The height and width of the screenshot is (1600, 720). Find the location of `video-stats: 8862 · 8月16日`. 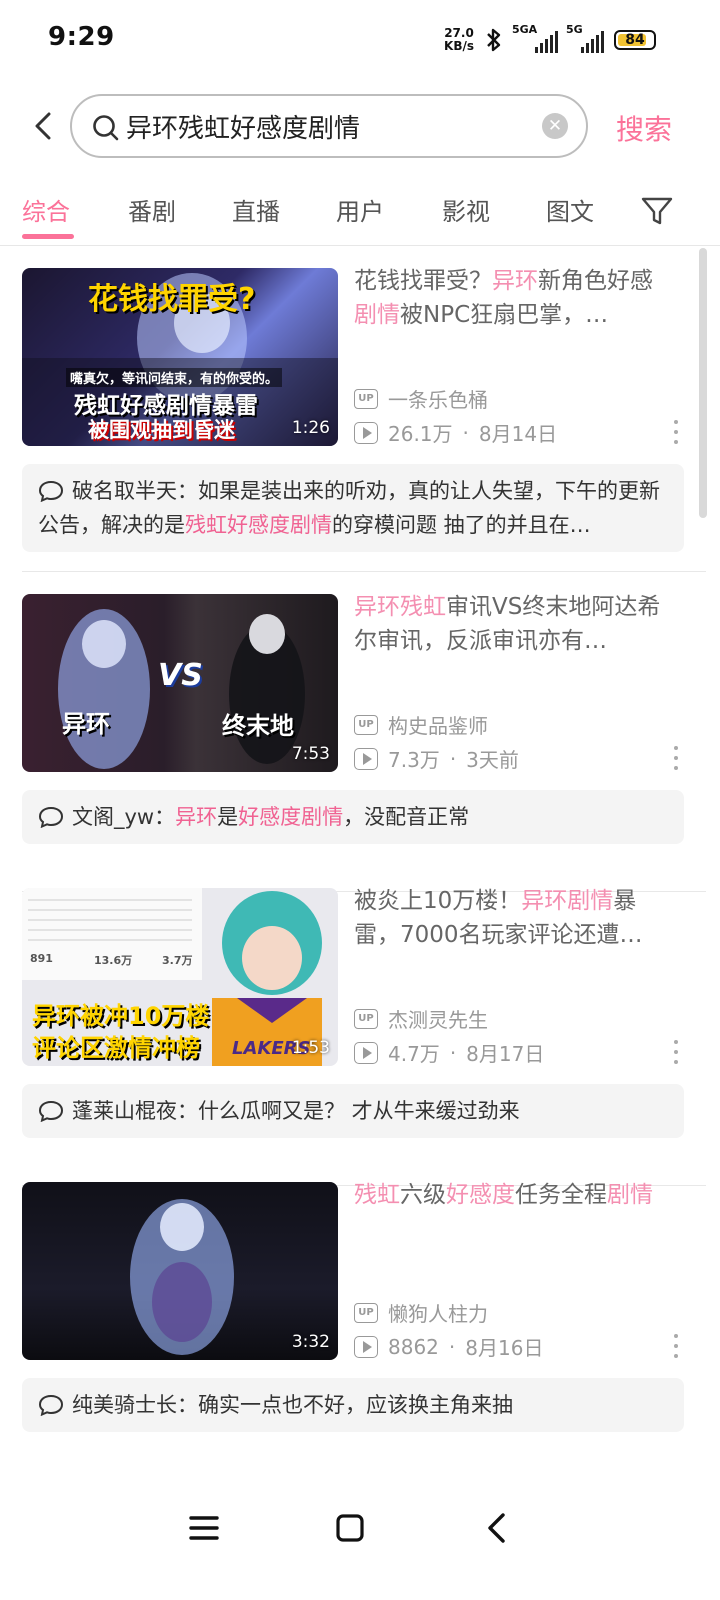

video-stats: 8862 · 8月16日 is located at coordinates (448, 1346).